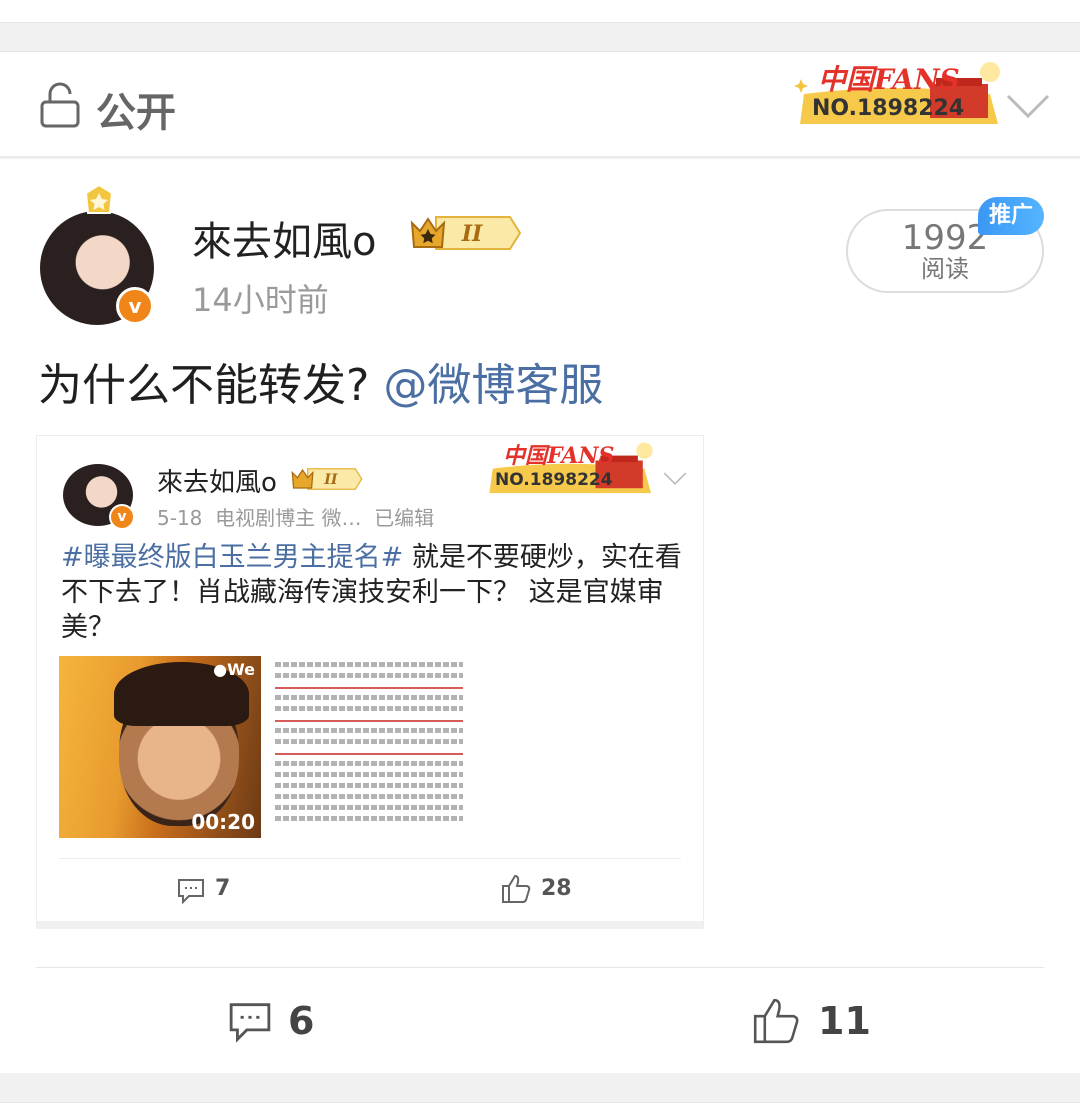 This screenshot has width=1080, height=1116. Describe the element at coordinates (136, 113) in the screenshot. I see `visibility-label: 公开` at that location.